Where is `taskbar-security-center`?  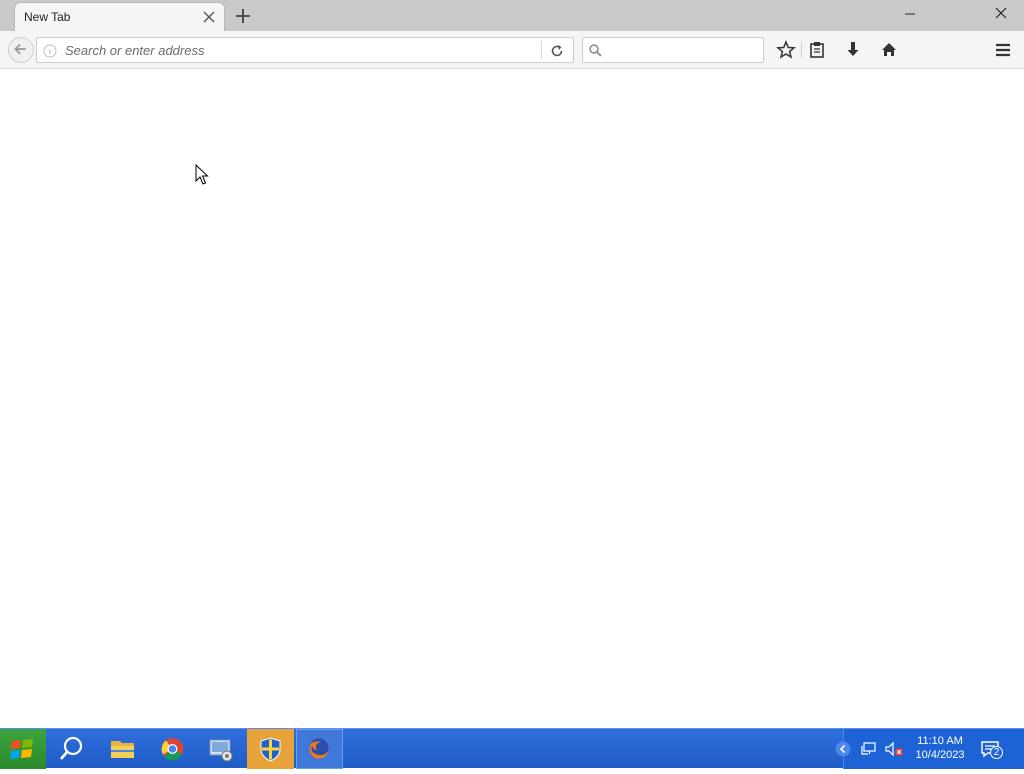
taskbar-security-center is located at coordinates (270, 749).